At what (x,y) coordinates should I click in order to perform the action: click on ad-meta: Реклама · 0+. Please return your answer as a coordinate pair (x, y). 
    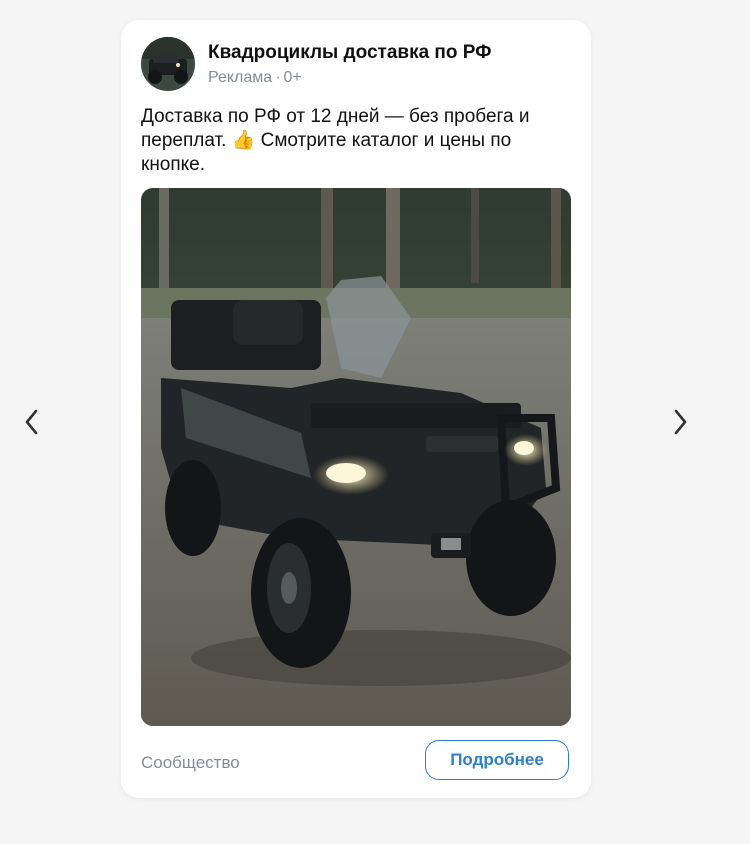
    Looking at the image, I should click on (255, 78).